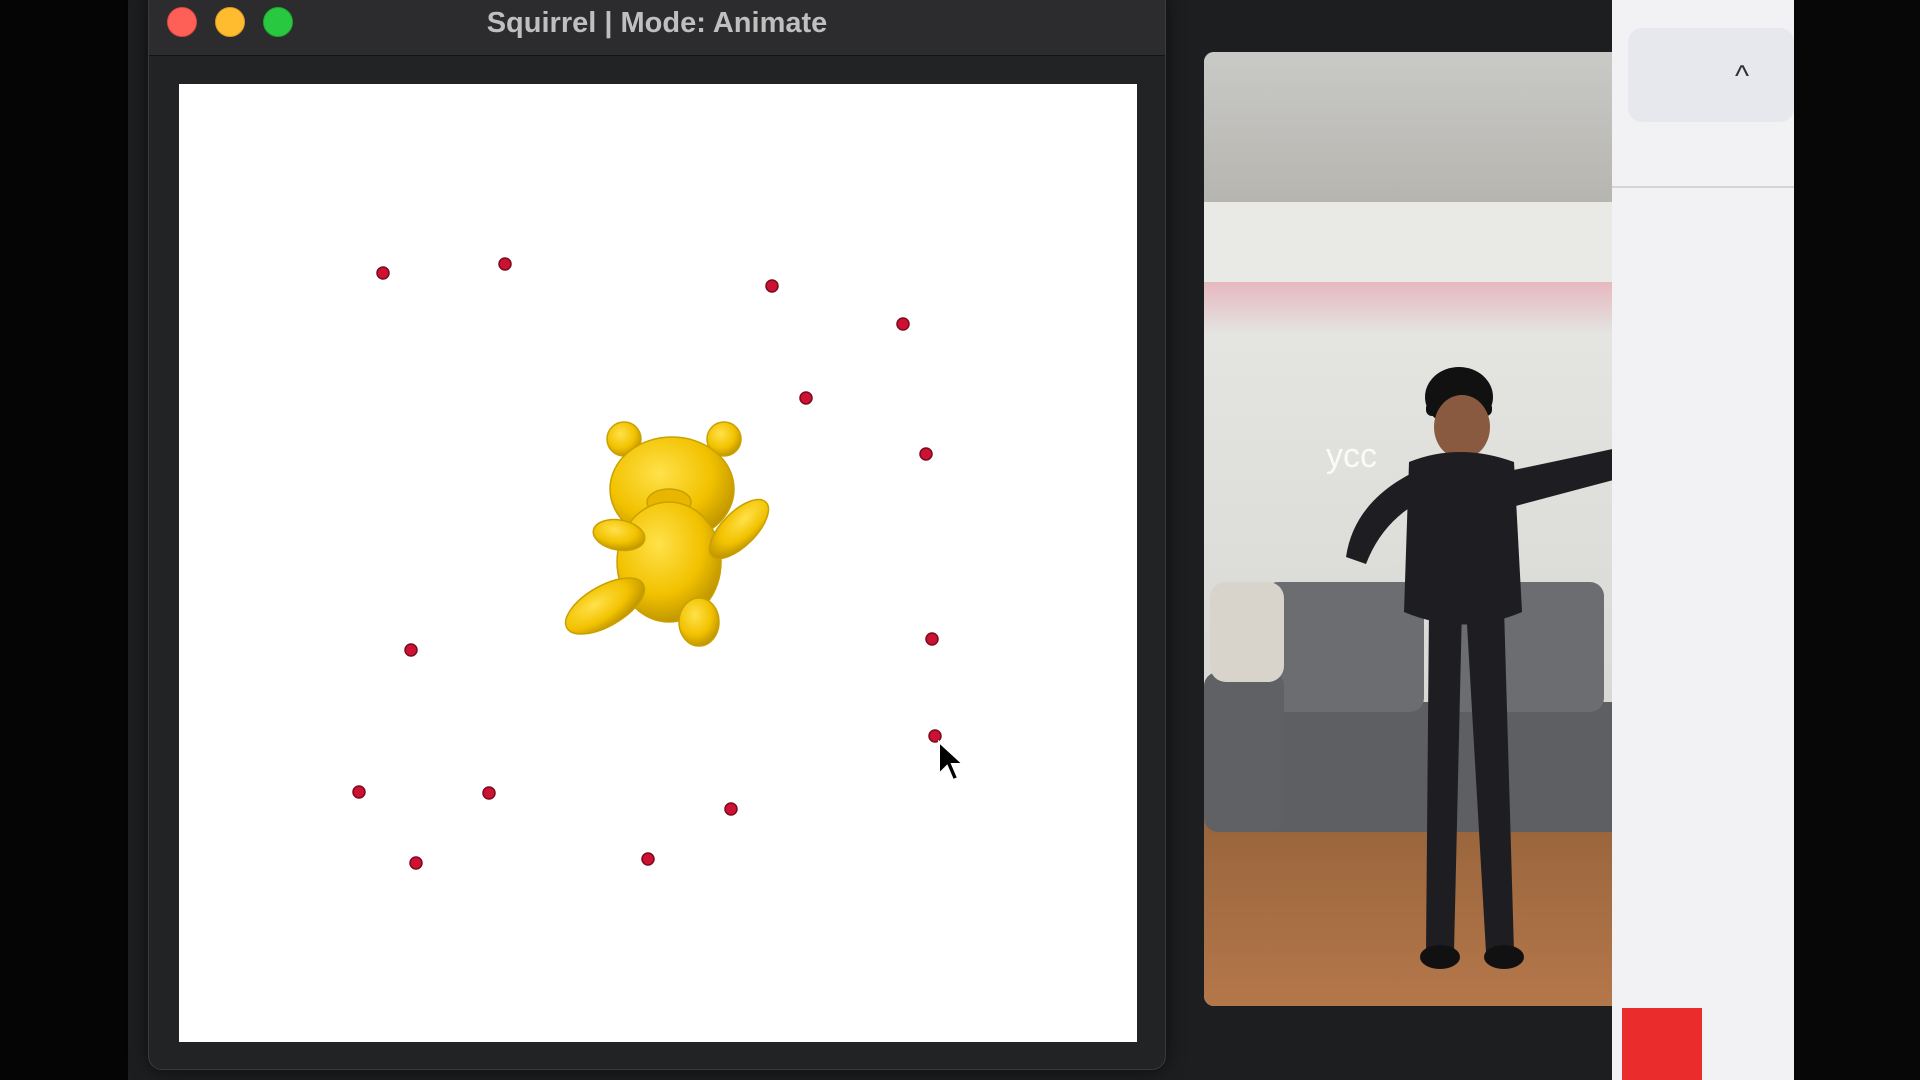 This screenshot has height=1080, width=1920. What do you see at coordinates (951, 761) in the screenshot?
I see `mouse-pointer-icon` at bounding box center [951, 761].